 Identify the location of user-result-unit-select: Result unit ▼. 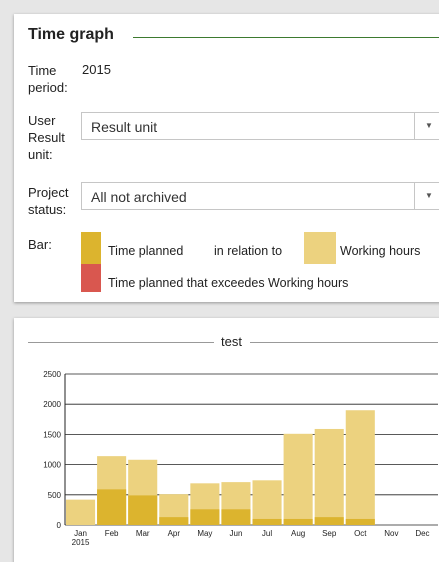
(260, 126).